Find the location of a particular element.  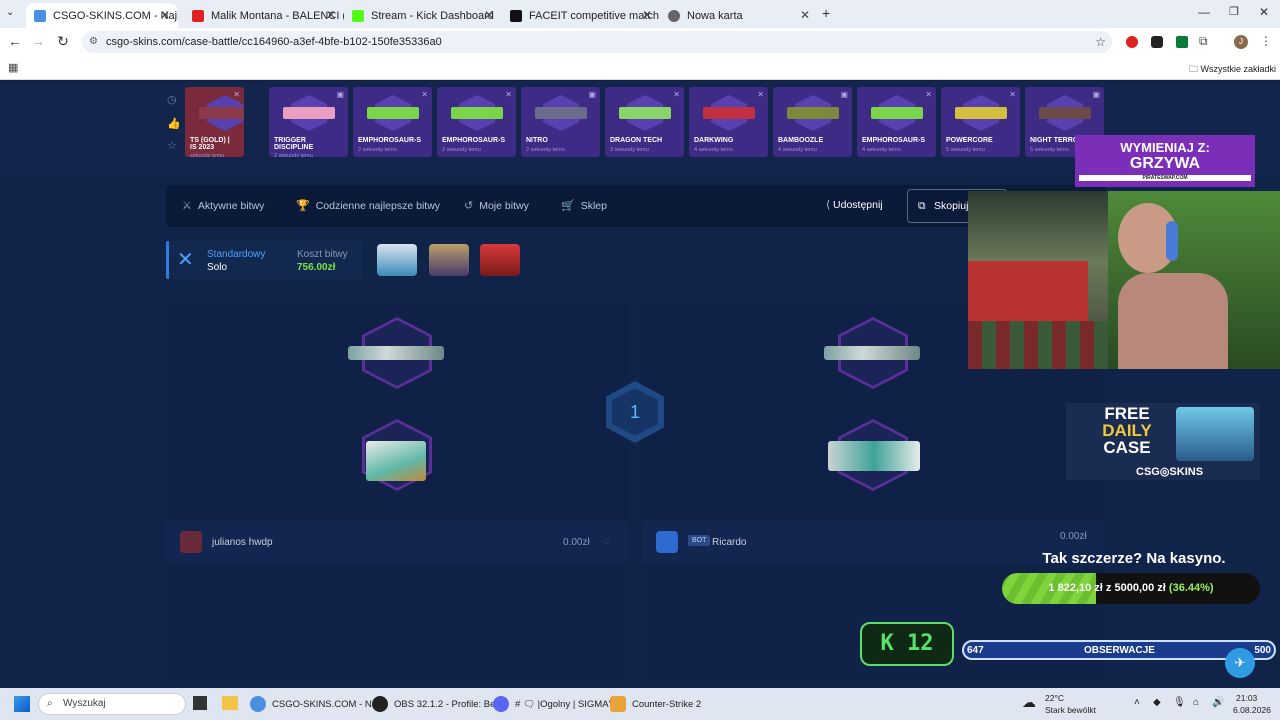

goal-target: 5000,00 zł is located at coordinates (1140, 588).